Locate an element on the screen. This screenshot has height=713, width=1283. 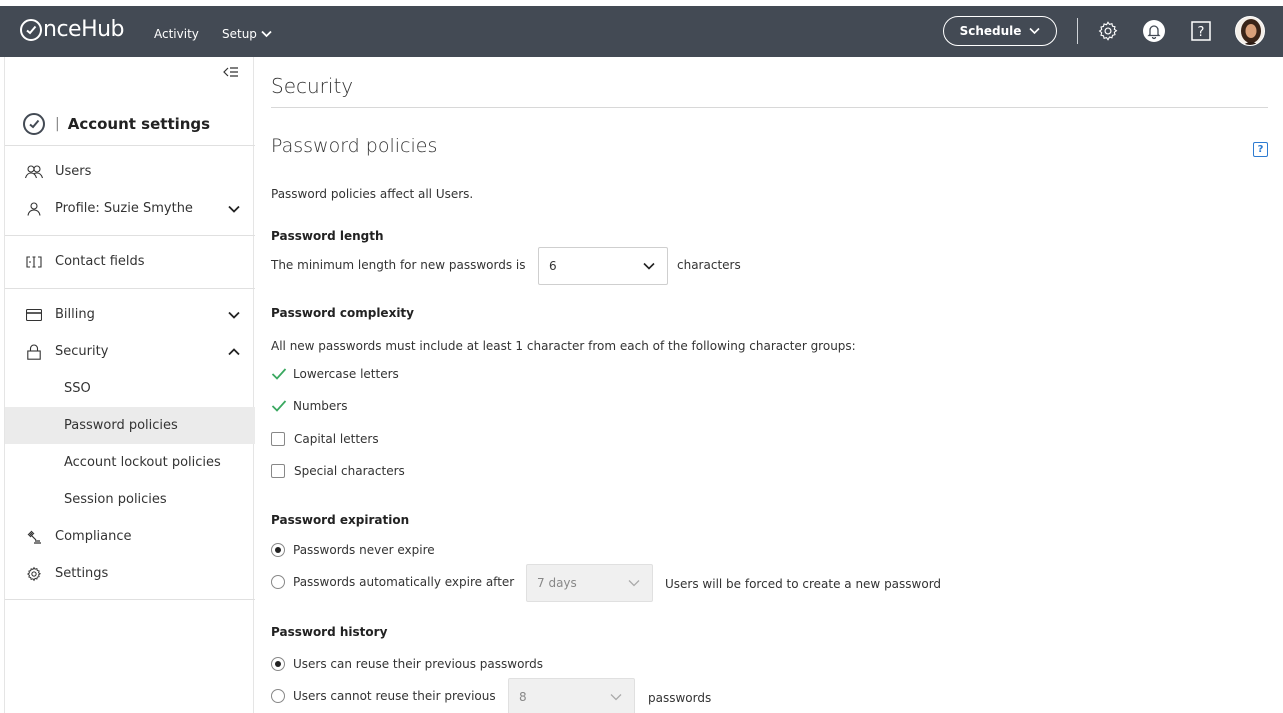
password-complexity-heading: Password complexity is located at coordinates (342, 313).